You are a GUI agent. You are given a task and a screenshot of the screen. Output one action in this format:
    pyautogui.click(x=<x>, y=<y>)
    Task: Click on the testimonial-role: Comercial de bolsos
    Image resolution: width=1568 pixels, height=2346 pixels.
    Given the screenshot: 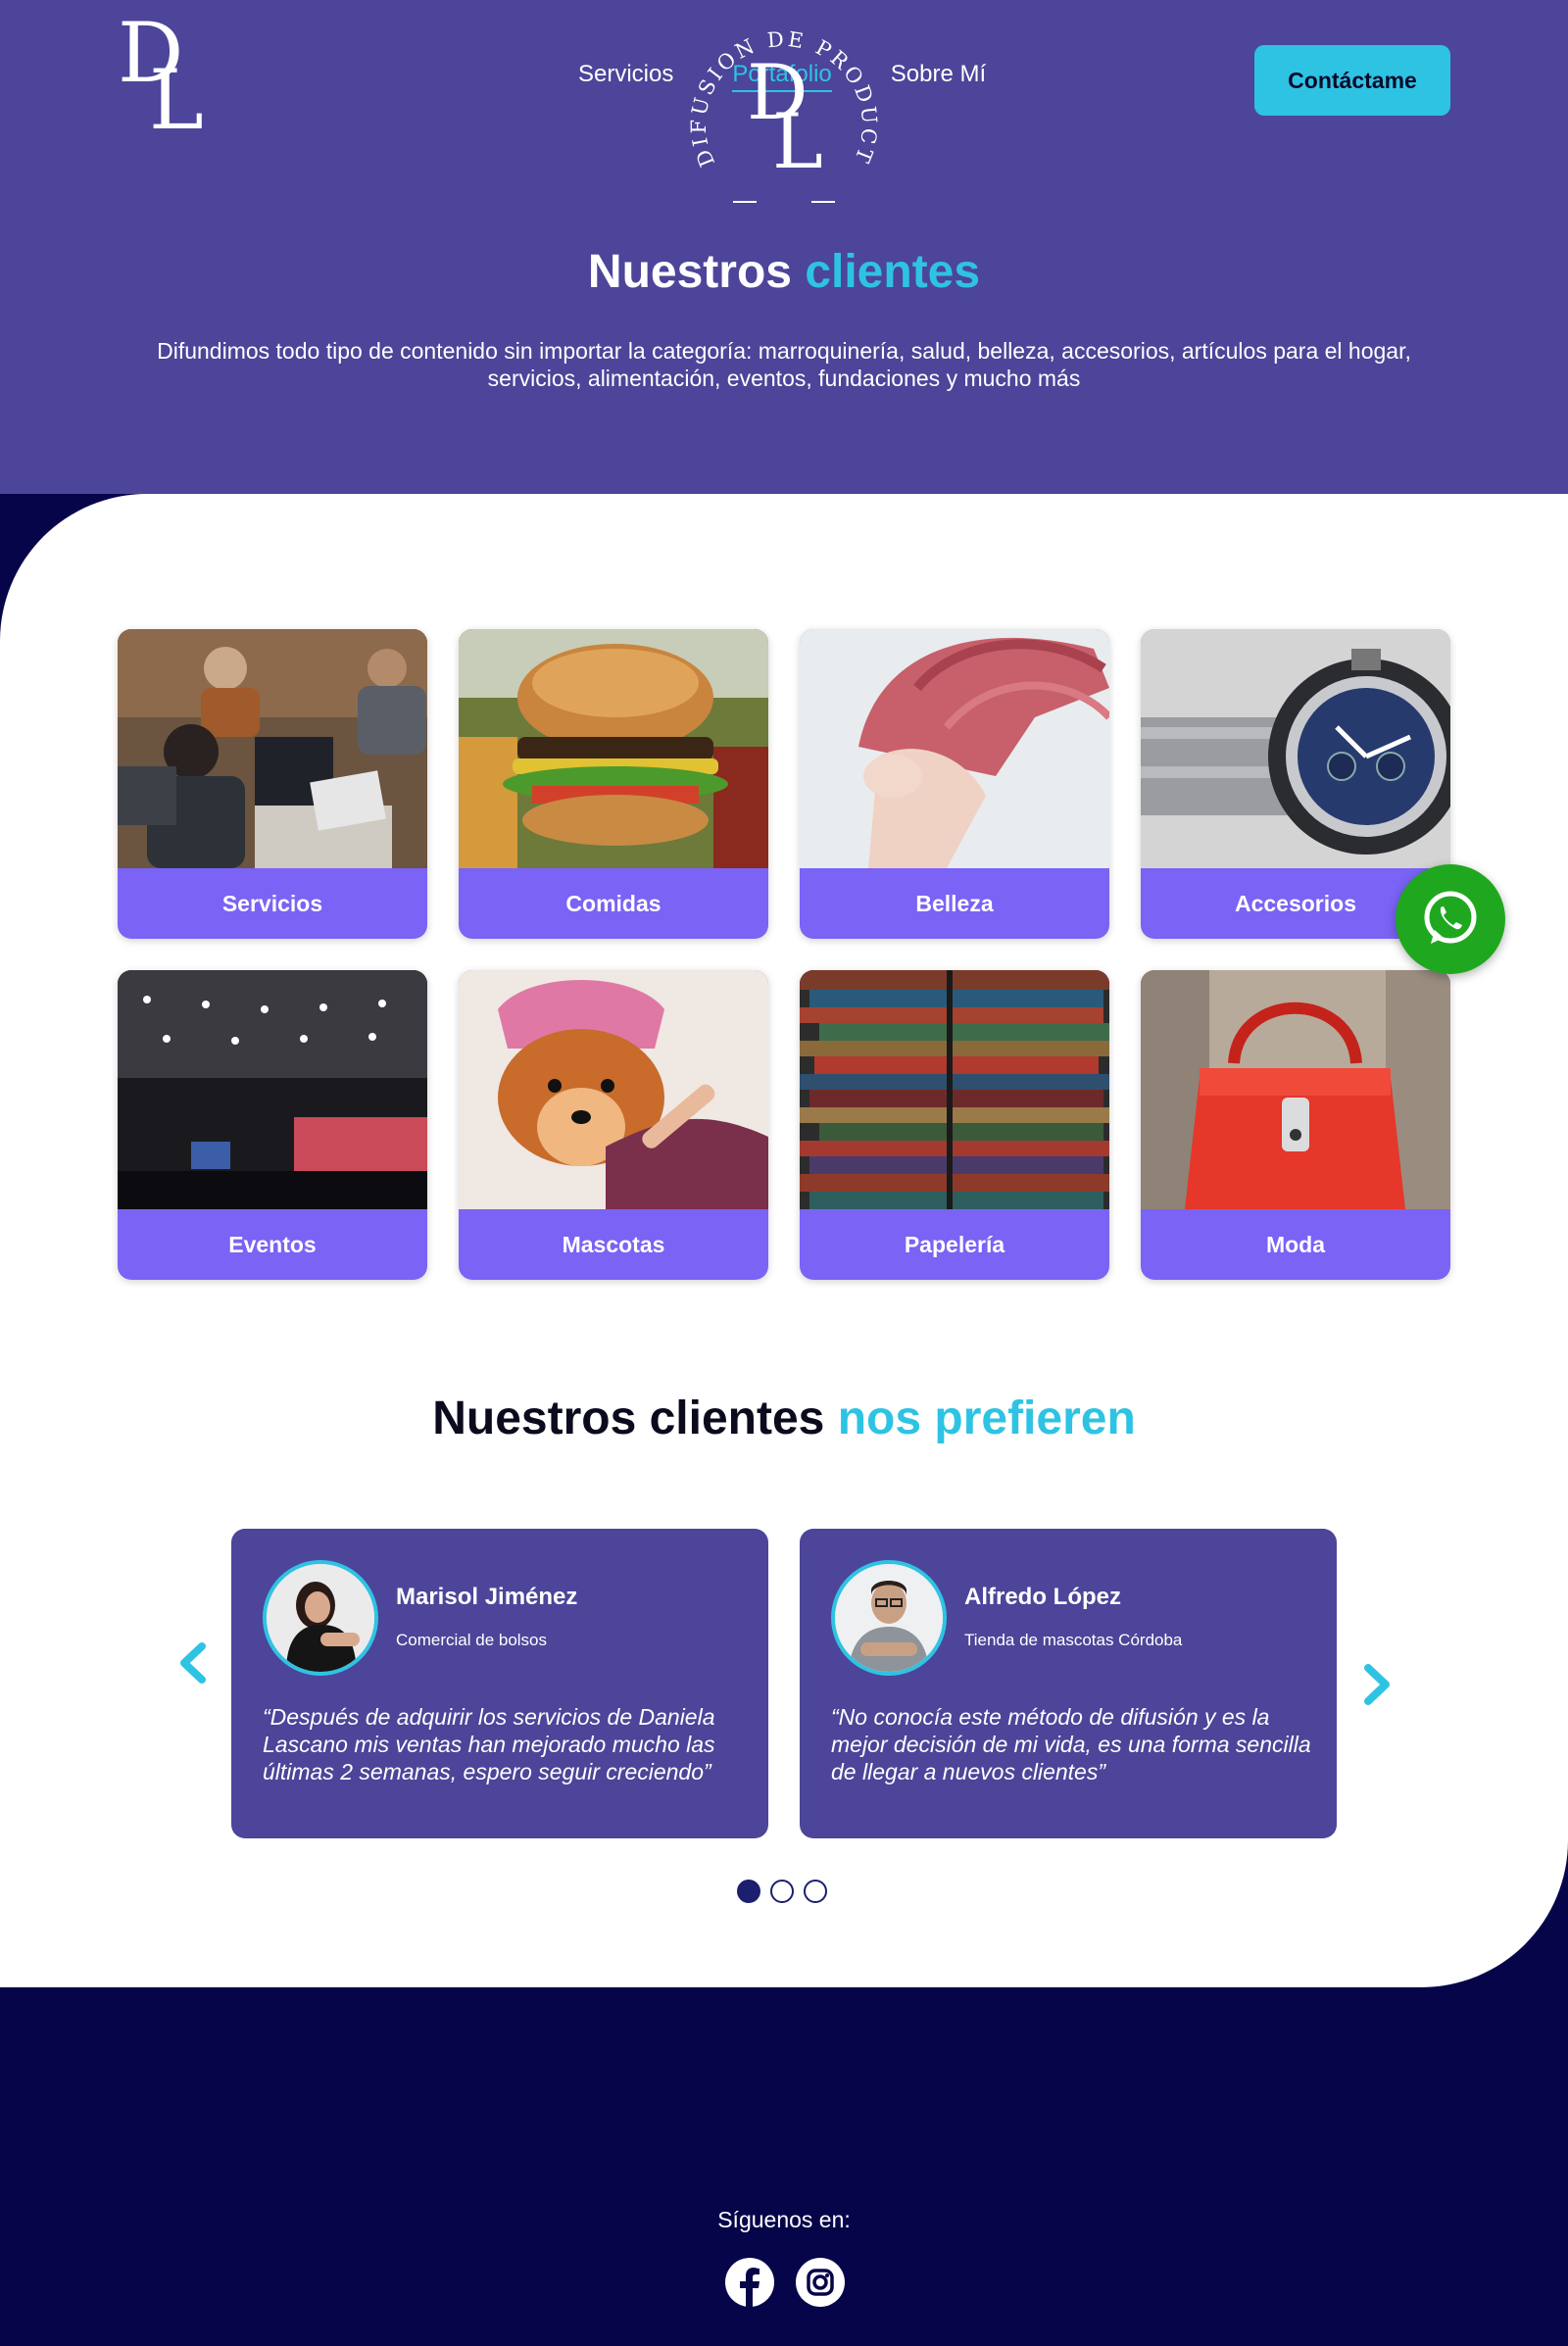 What is the action you would take?
    pyautogui.click(x=472, y=1640)
    